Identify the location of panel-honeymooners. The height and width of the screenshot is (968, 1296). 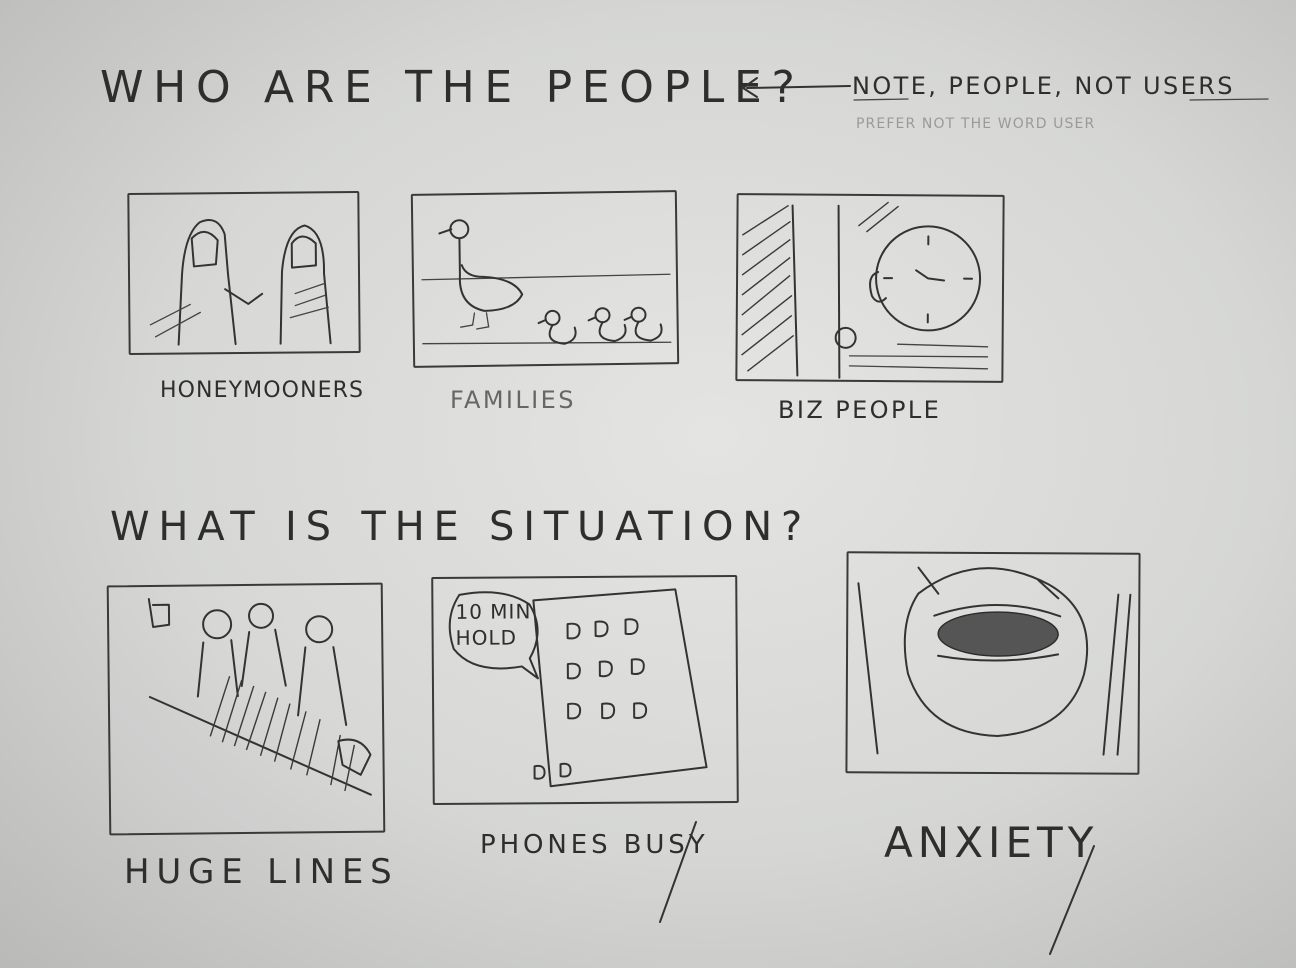
(244, 273).